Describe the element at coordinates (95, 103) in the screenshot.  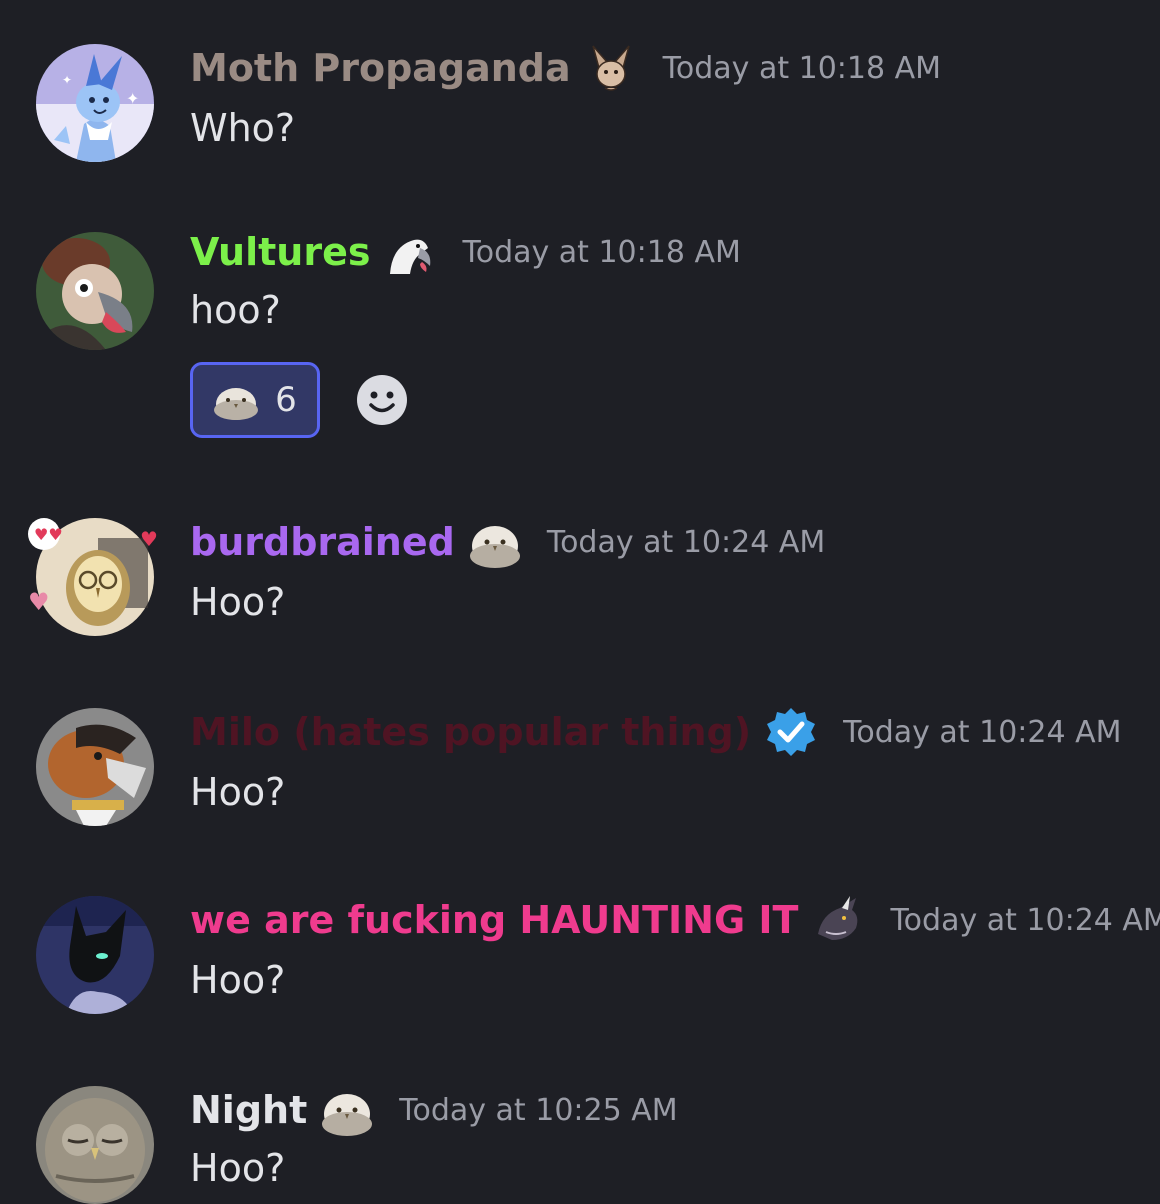
I see `avatar: ✦ ✦` at that location.